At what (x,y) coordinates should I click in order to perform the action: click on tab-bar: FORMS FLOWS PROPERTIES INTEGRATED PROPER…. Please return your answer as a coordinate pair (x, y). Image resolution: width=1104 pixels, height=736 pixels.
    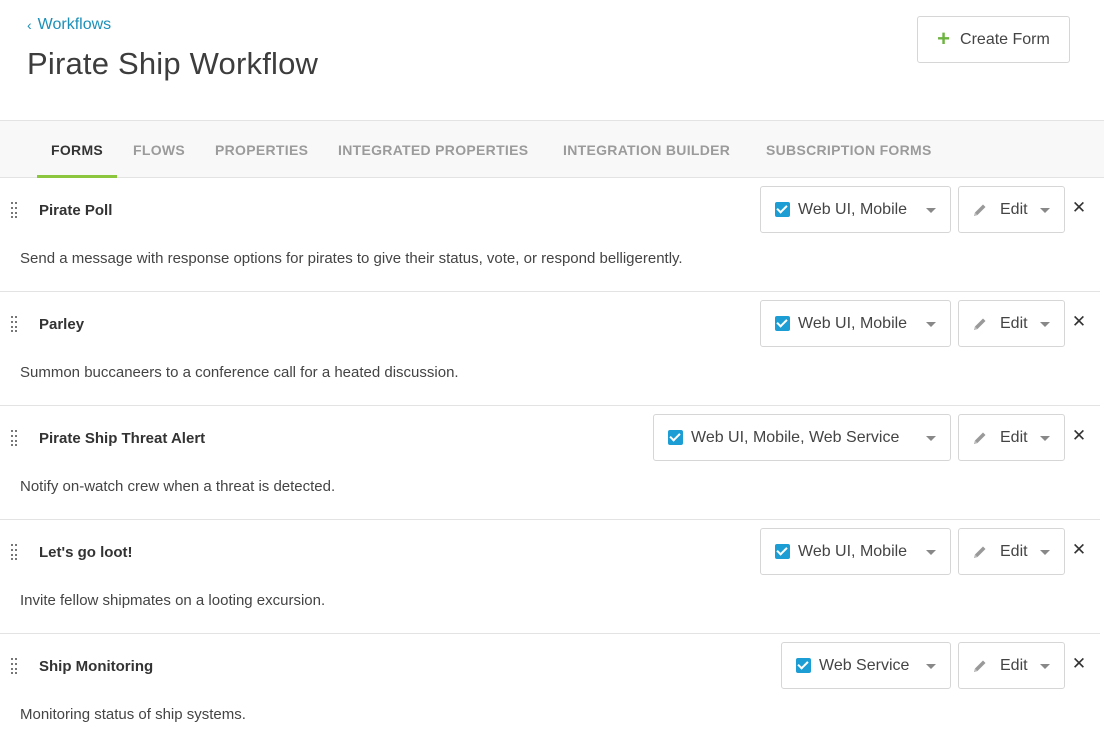
    Looking at the image, I should click on (552, 149).